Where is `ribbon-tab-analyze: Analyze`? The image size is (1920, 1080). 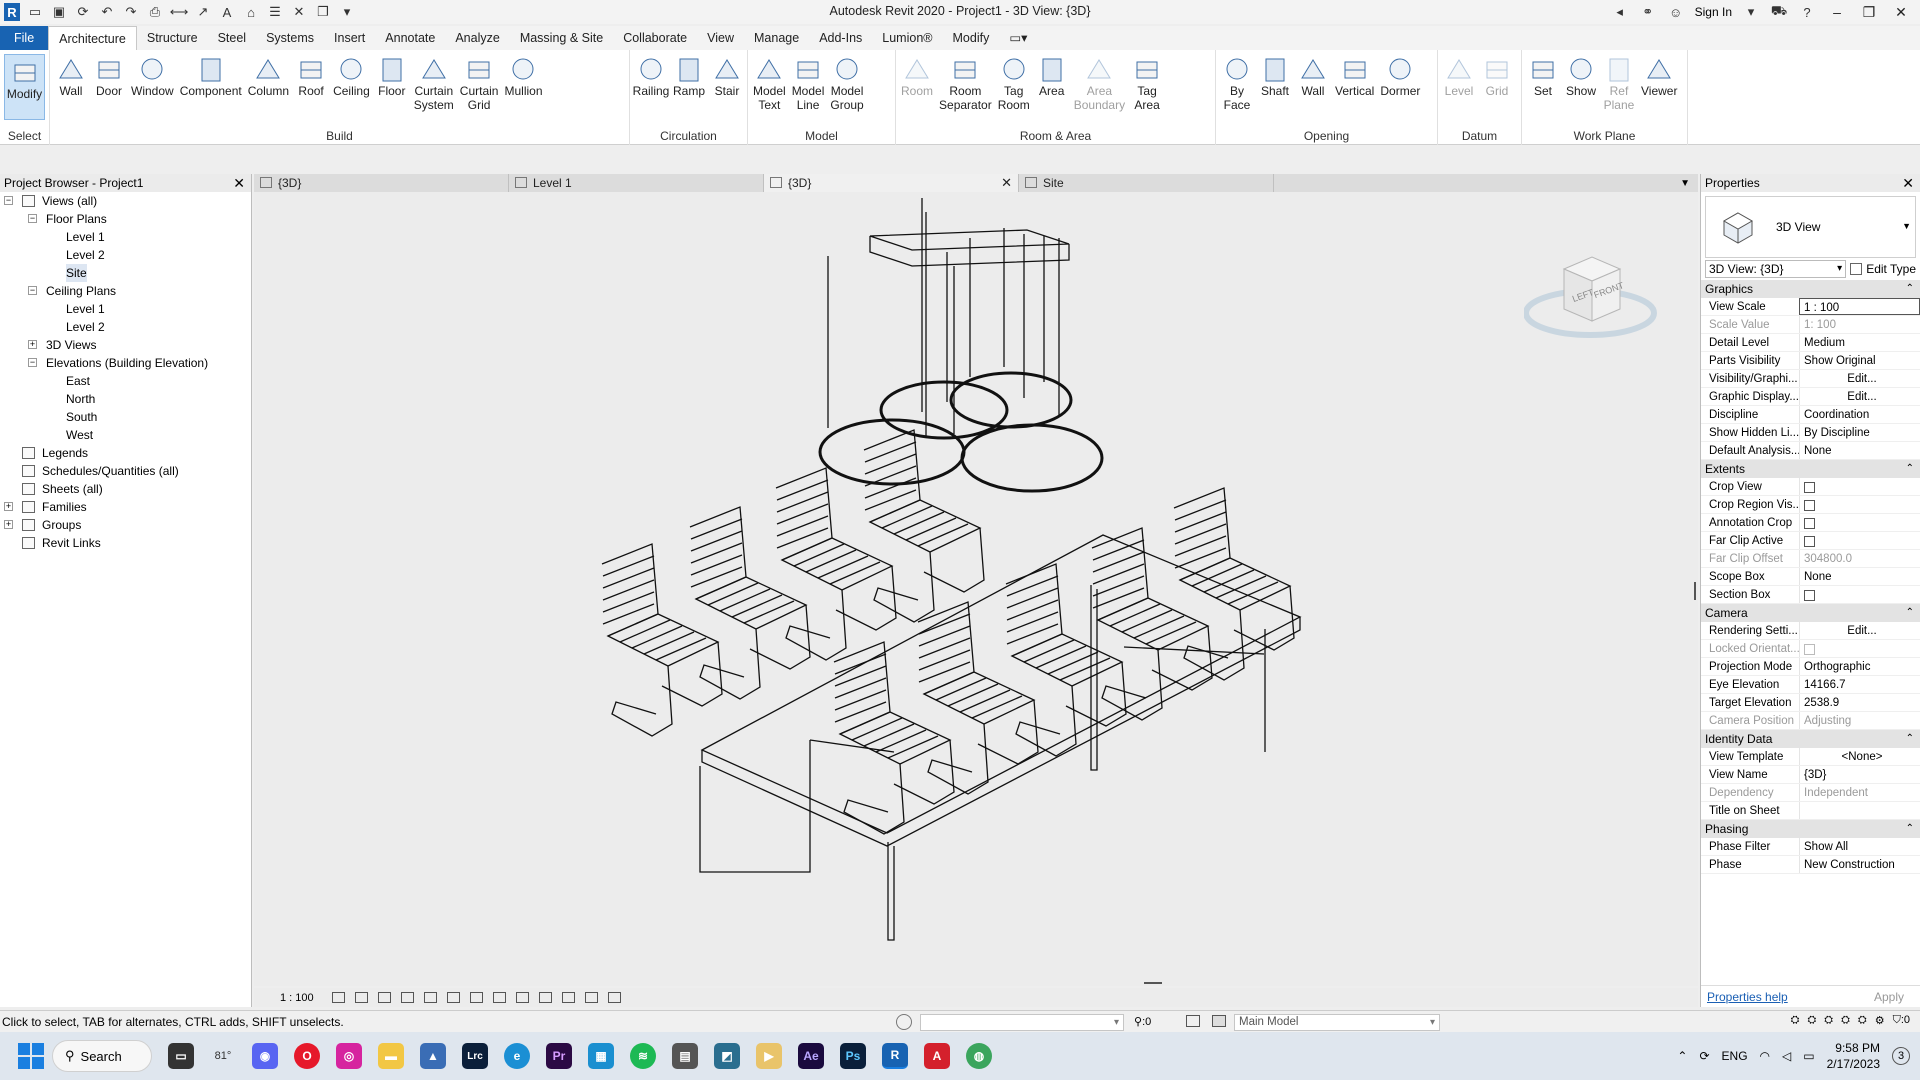 ribbon-tab-analyze: Analyze is located at coordinates (477, 38).